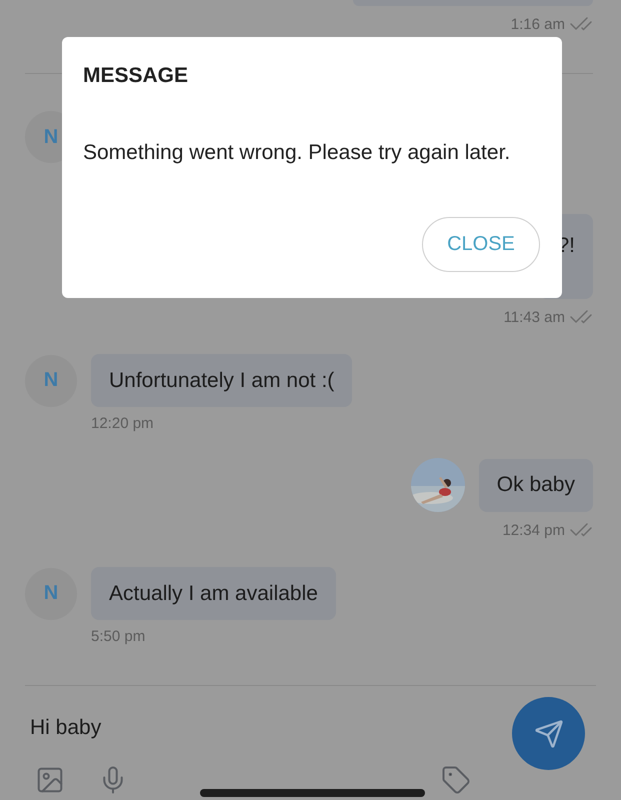 The width and height of the screenshot is (621, 800). I want to click on message-time: 5:50 pm, so click(118, 636).